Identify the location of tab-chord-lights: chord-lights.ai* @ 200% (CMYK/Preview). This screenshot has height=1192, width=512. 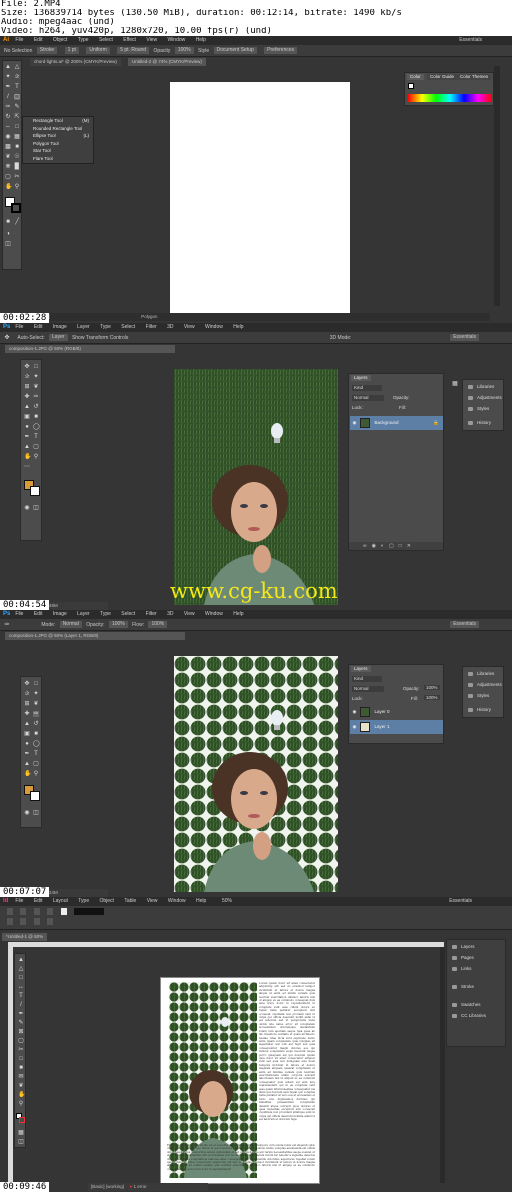
(75, 62).